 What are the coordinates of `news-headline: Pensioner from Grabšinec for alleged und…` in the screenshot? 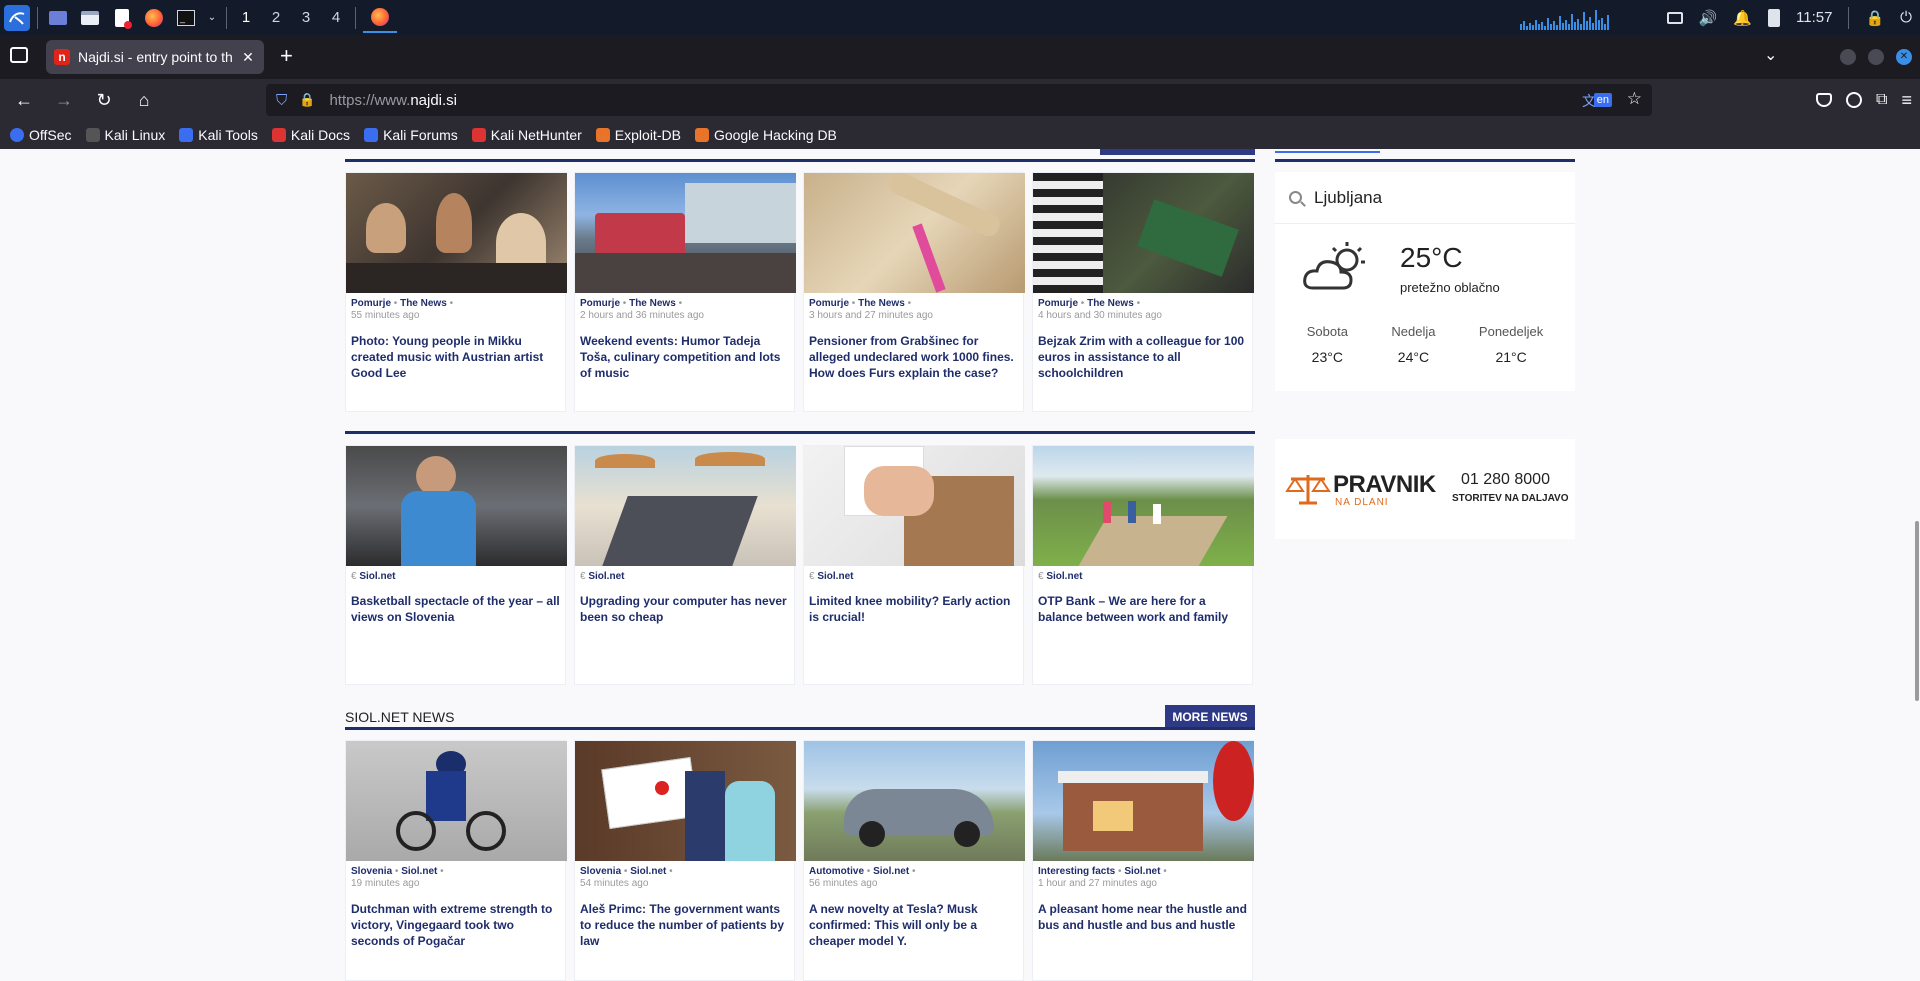 It's located at (913, 356).